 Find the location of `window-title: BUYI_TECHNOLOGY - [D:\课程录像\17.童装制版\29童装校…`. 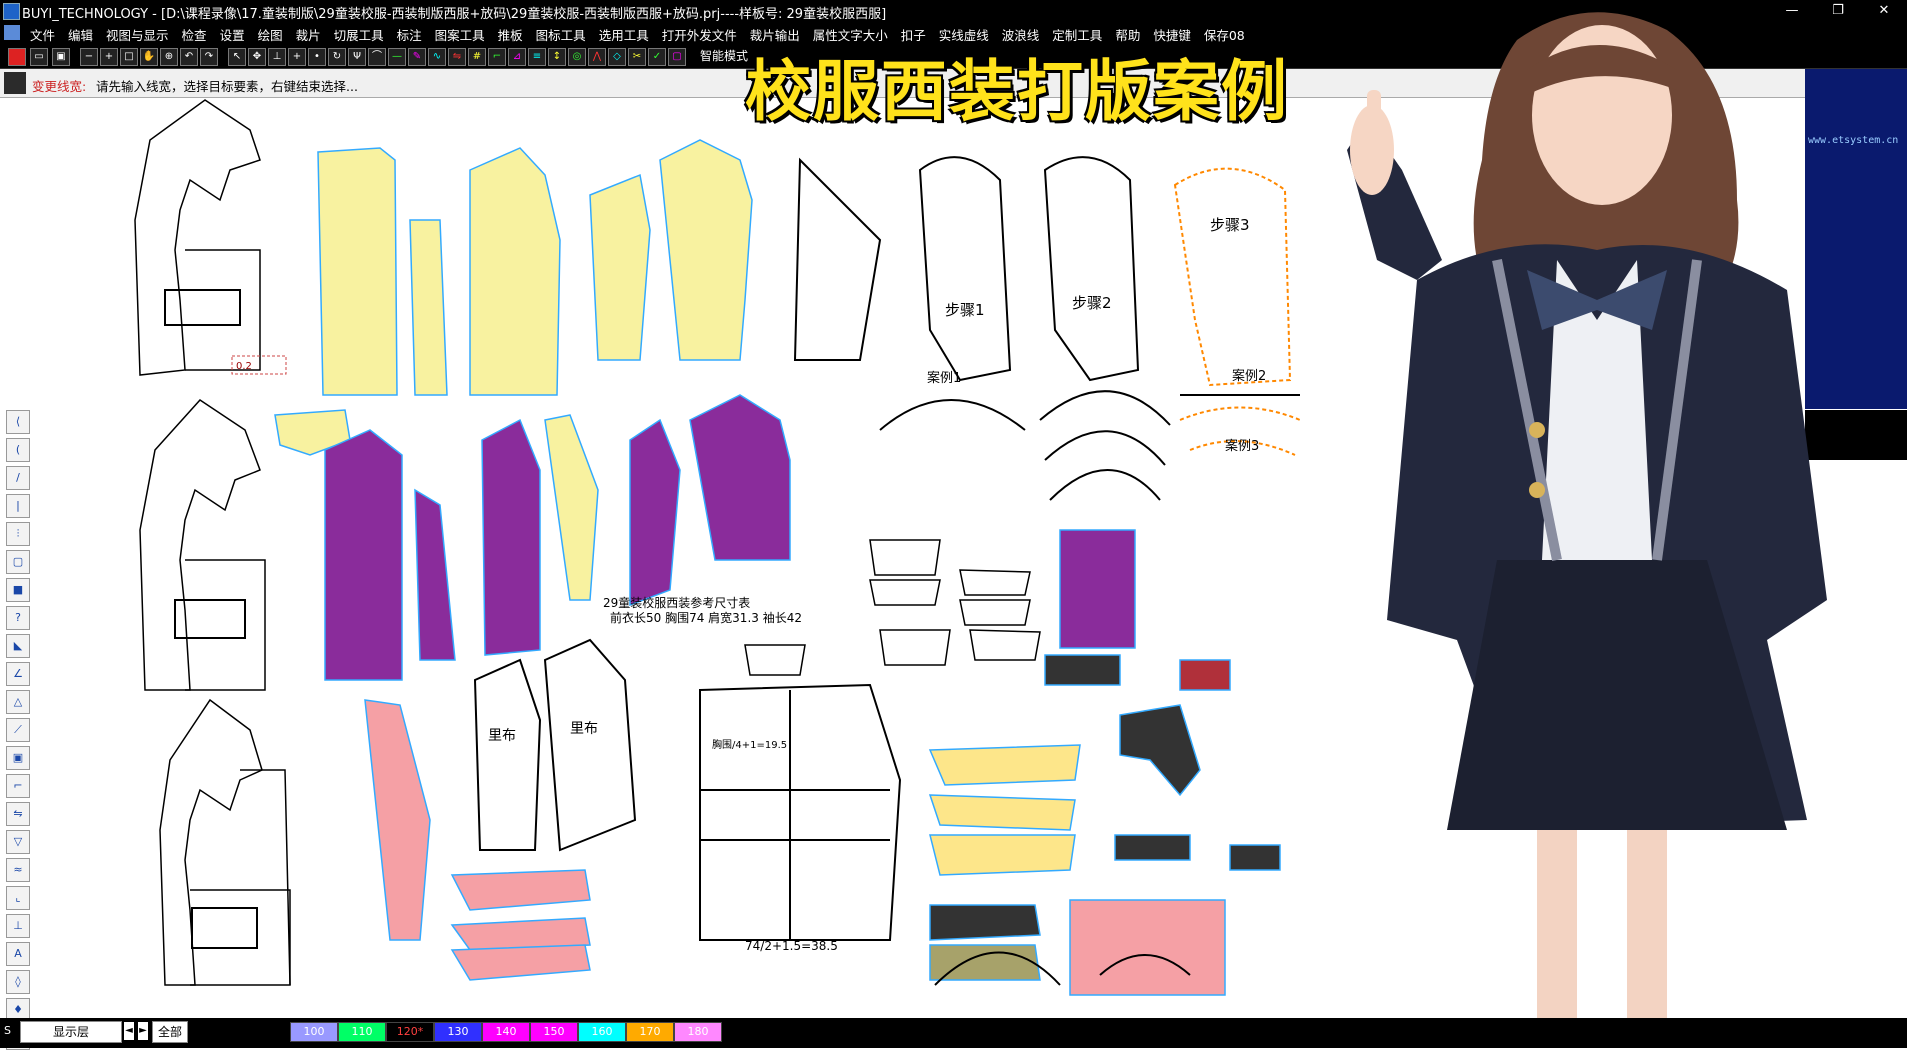

window-title: BUYI_TECHNOLOGY - [D:\课程录像\17.童装制版\29童装校… is located at coordinates (454, 14).